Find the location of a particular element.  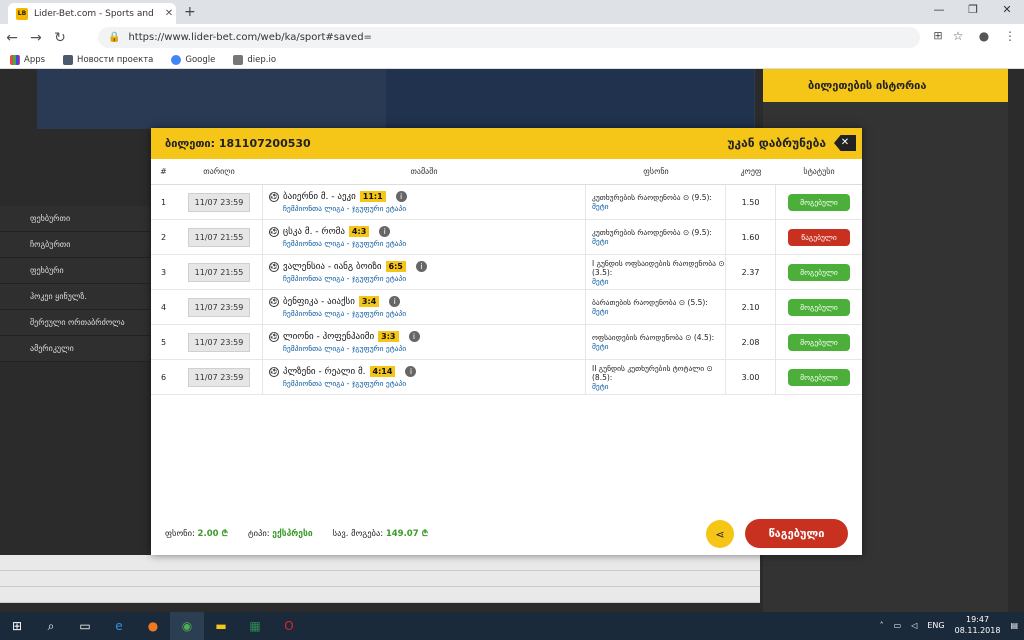

notifications-icon: ▤ is located at coordinates (1014, 625).